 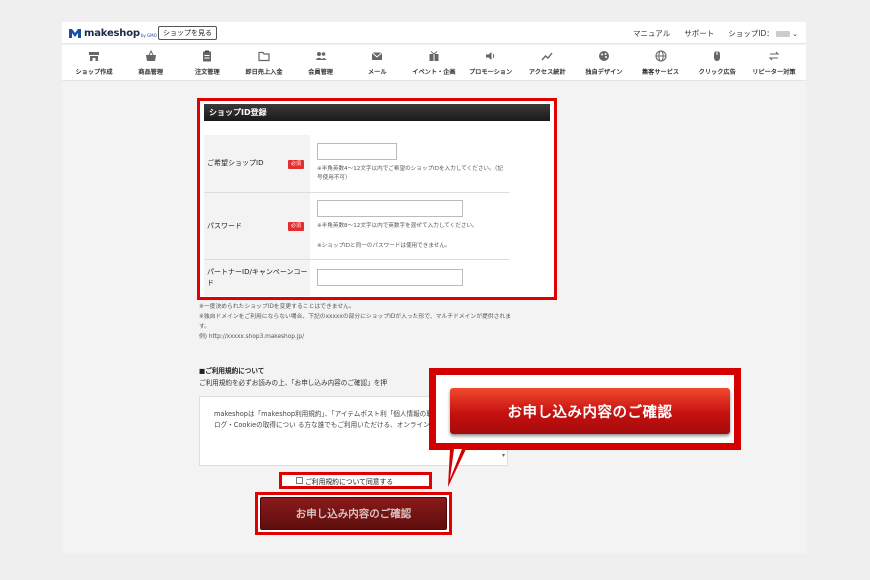 I want to click on nav-item-click-ads: クリック広告, so click(x=717, y=63).